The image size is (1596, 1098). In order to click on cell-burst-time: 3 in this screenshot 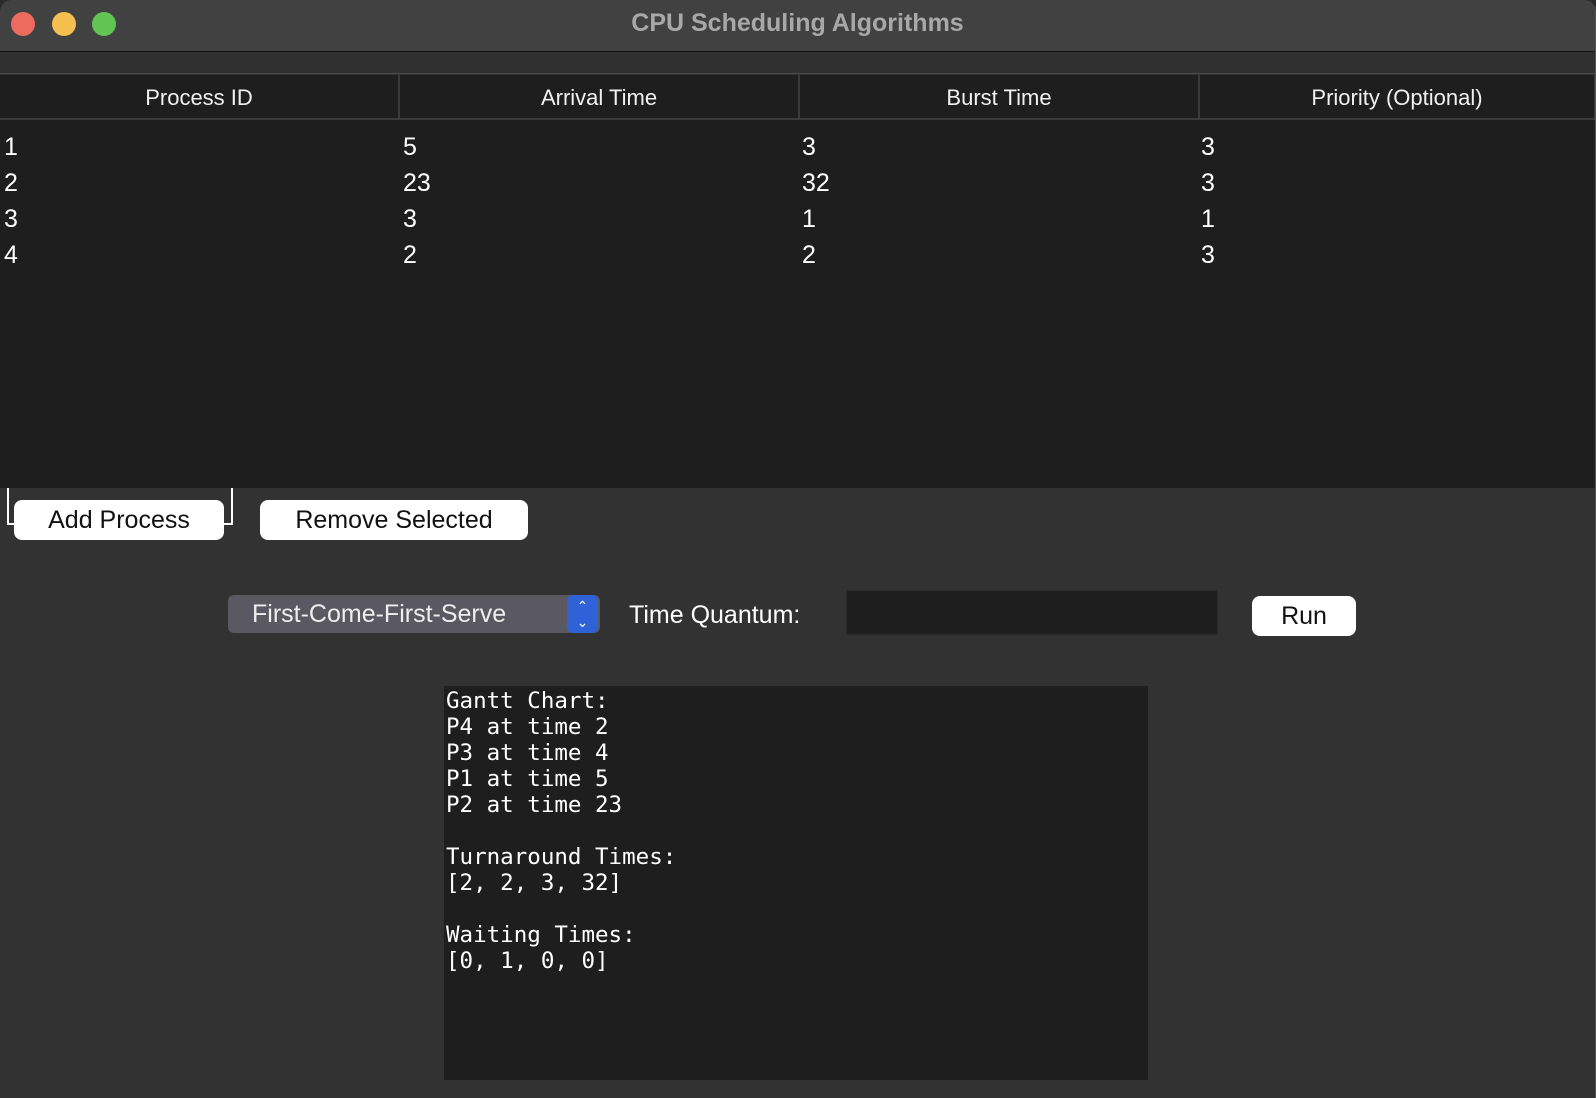, I will do `click(809, 147)`.